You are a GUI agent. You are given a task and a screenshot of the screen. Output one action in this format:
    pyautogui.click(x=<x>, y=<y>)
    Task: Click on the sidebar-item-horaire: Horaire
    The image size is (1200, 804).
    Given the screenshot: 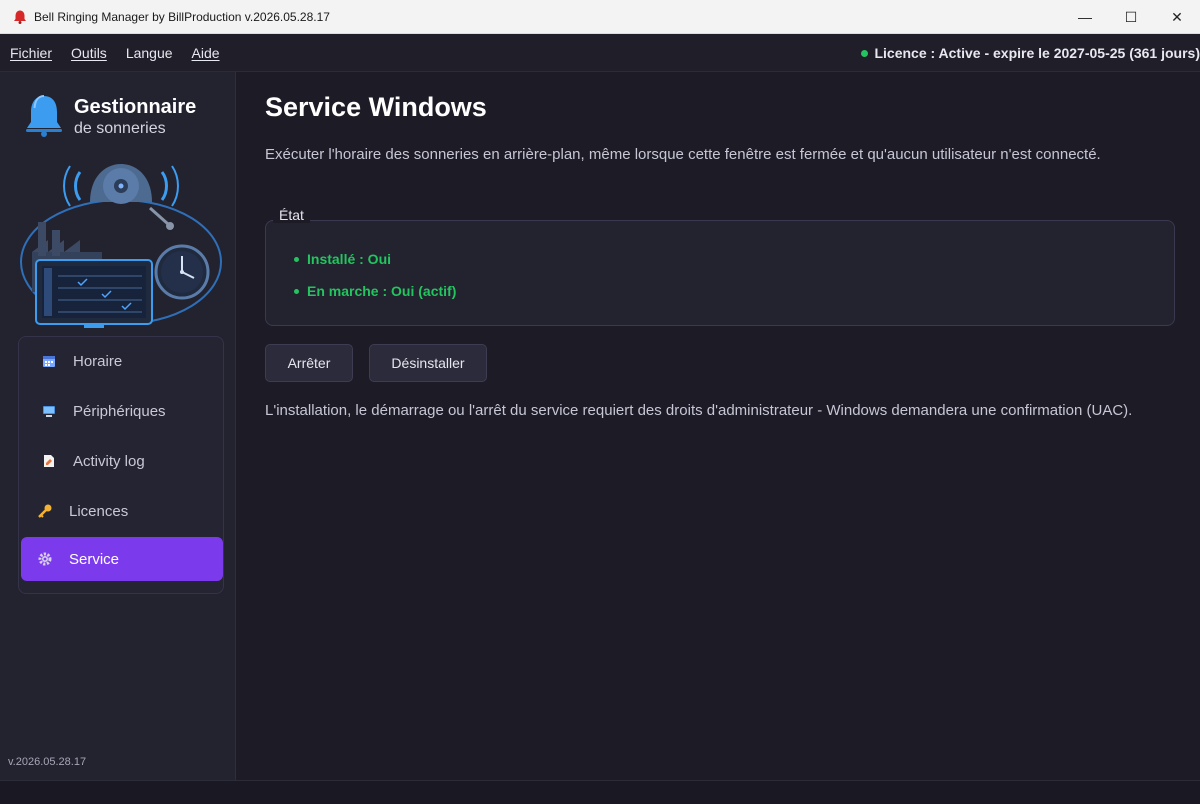 What is the action you would take?
    pyautogui.click(x=122, y=361)
    